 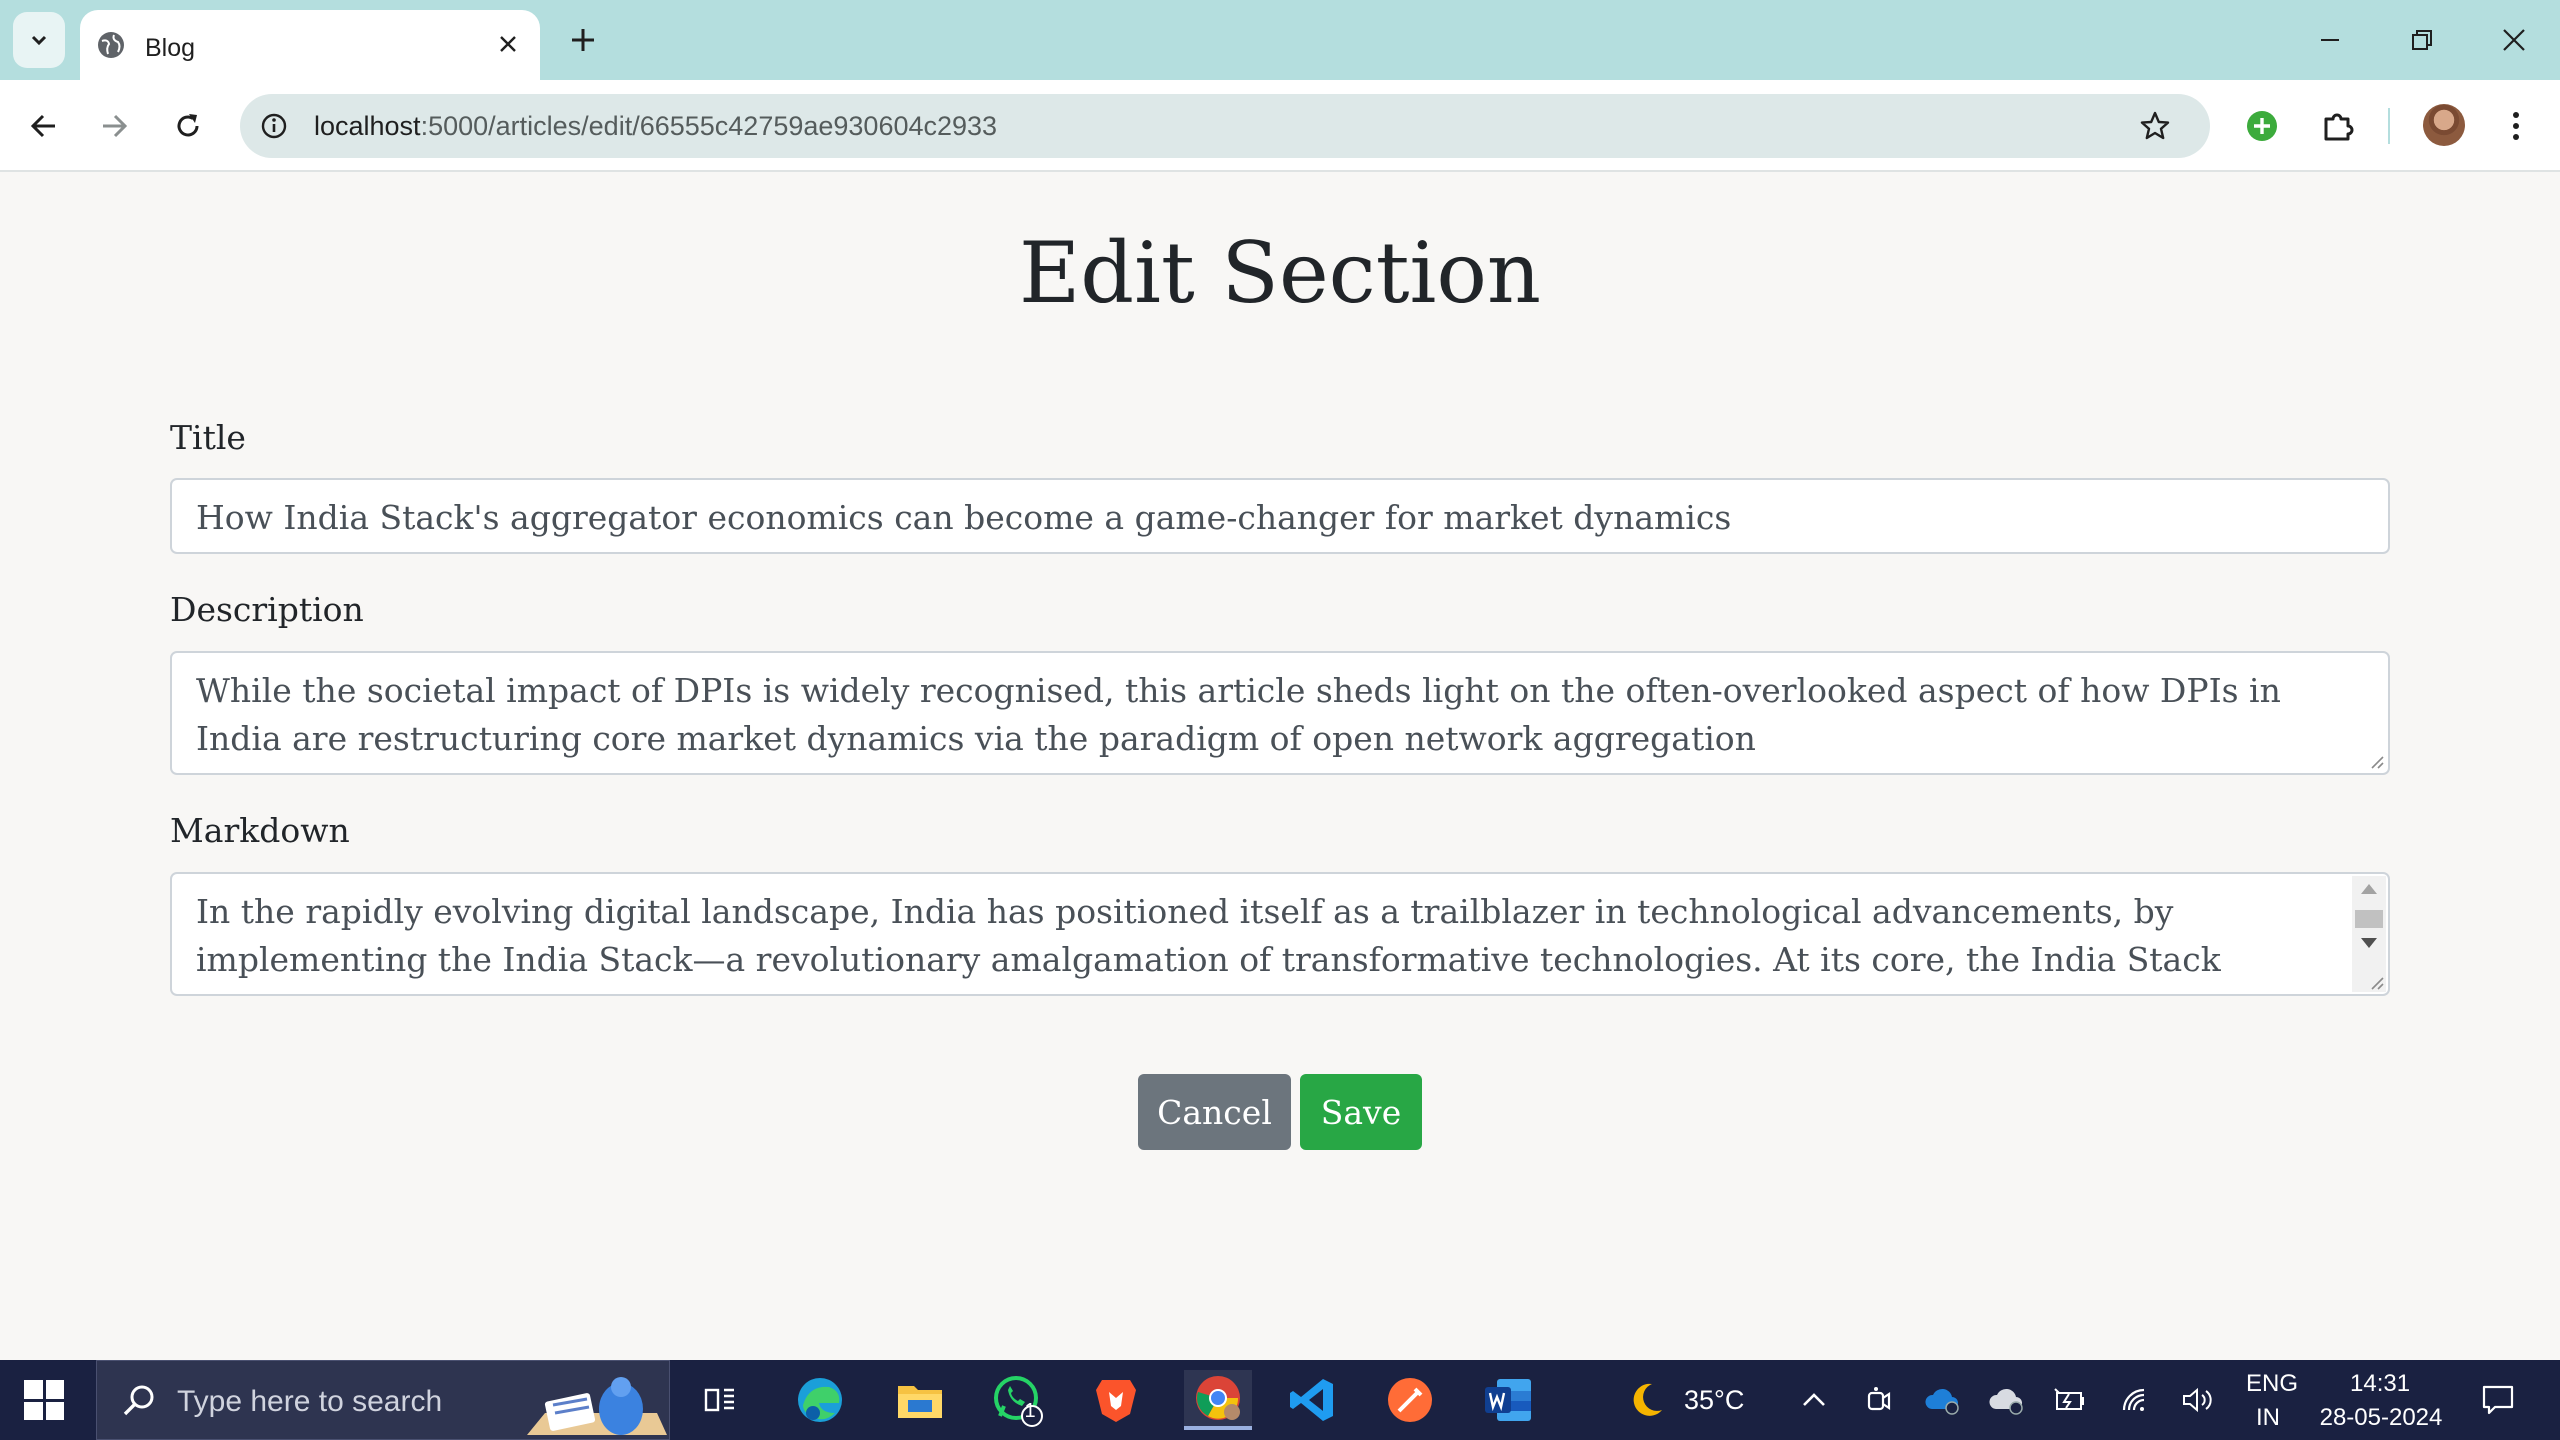 What do you see at coordinates (1280, 40) in the screenshot?
I see `browser-tab-strip: Blog` at bounding box center [1280, 40].